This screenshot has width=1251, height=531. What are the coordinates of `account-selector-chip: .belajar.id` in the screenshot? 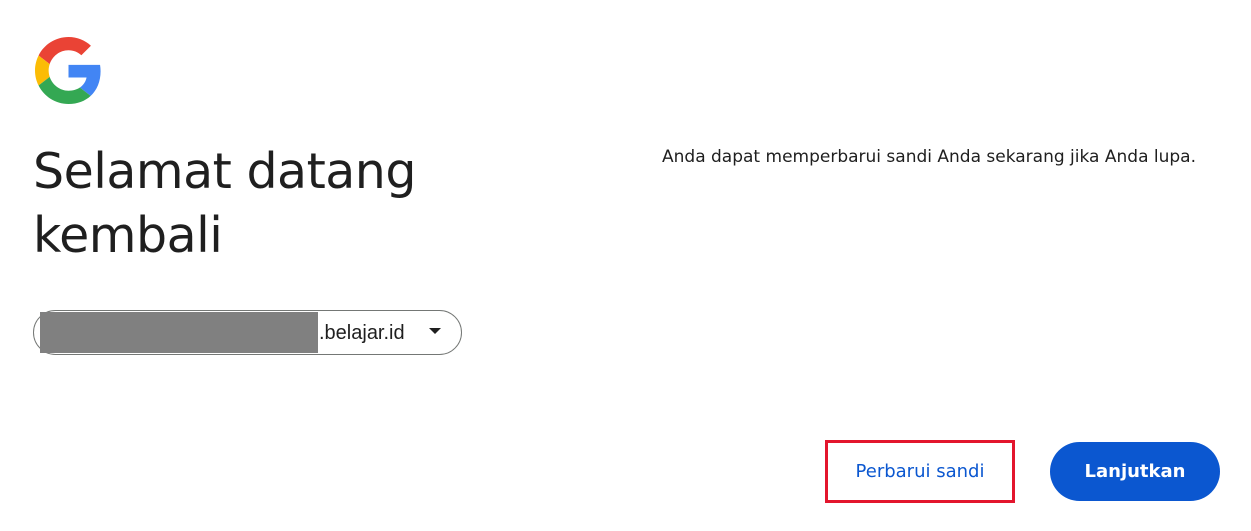 It's located at (247, 332).